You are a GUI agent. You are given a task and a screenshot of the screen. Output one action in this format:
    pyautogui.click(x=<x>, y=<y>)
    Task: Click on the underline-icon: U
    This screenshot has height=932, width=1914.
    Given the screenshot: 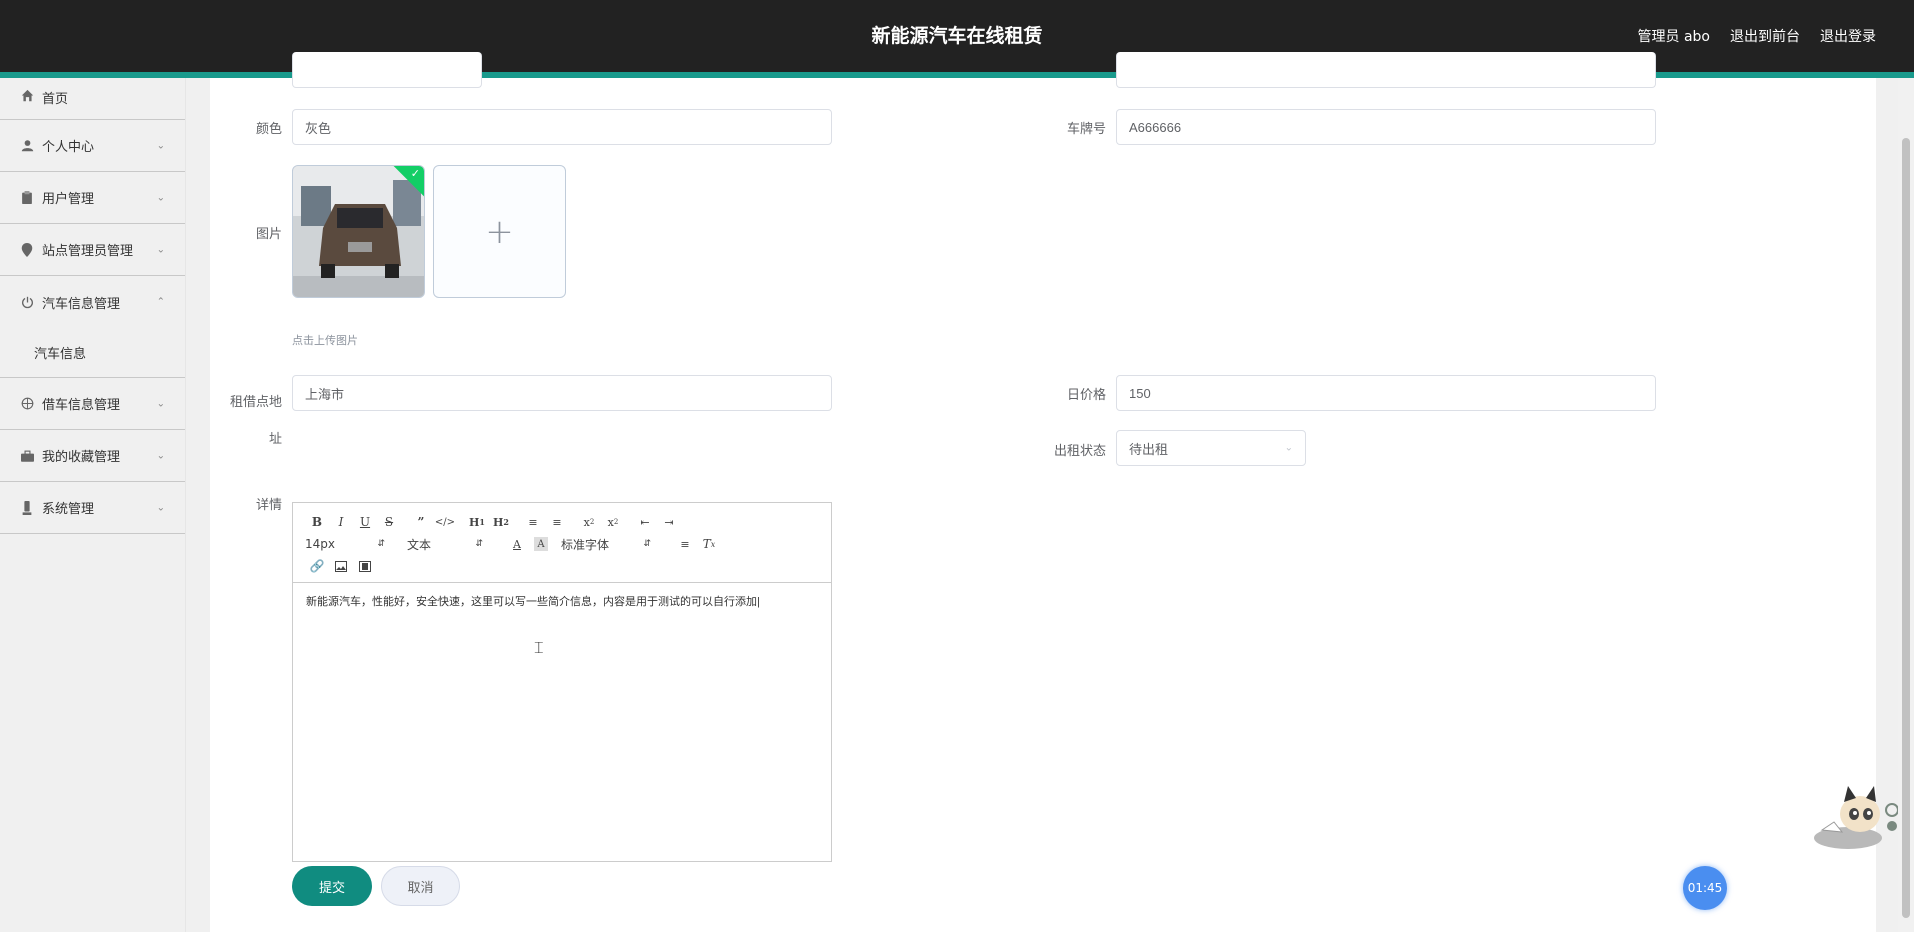 What is the action you would take?
    pyautogui.click(x=365, y=522)
    